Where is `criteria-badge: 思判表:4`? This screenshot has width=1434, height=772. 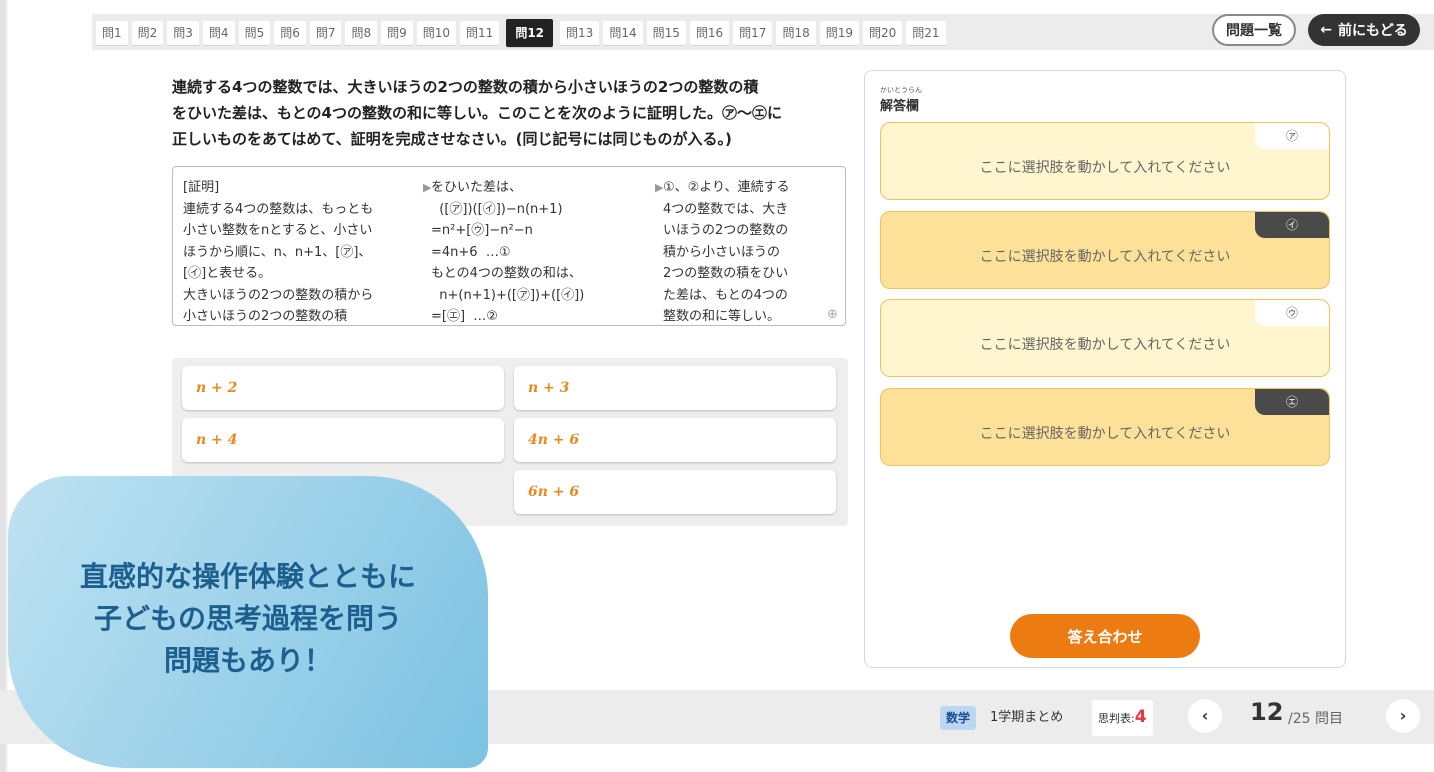
criteria-badge: 思判表:4 is located at coordinates (1122, 718).